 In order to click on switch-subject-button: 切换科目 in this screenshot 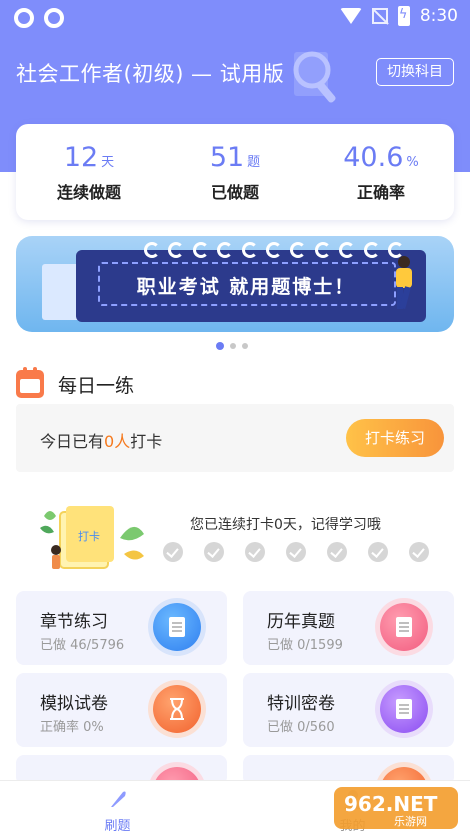, I will do `click(415, 72)`.